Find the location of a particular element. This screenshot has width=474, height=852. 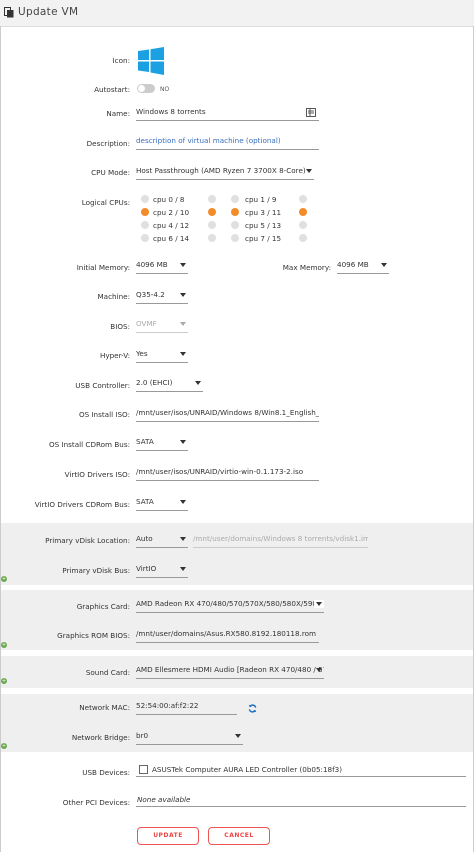

initial-memory-select: 4096 MB is located at coordinates (162, 266).